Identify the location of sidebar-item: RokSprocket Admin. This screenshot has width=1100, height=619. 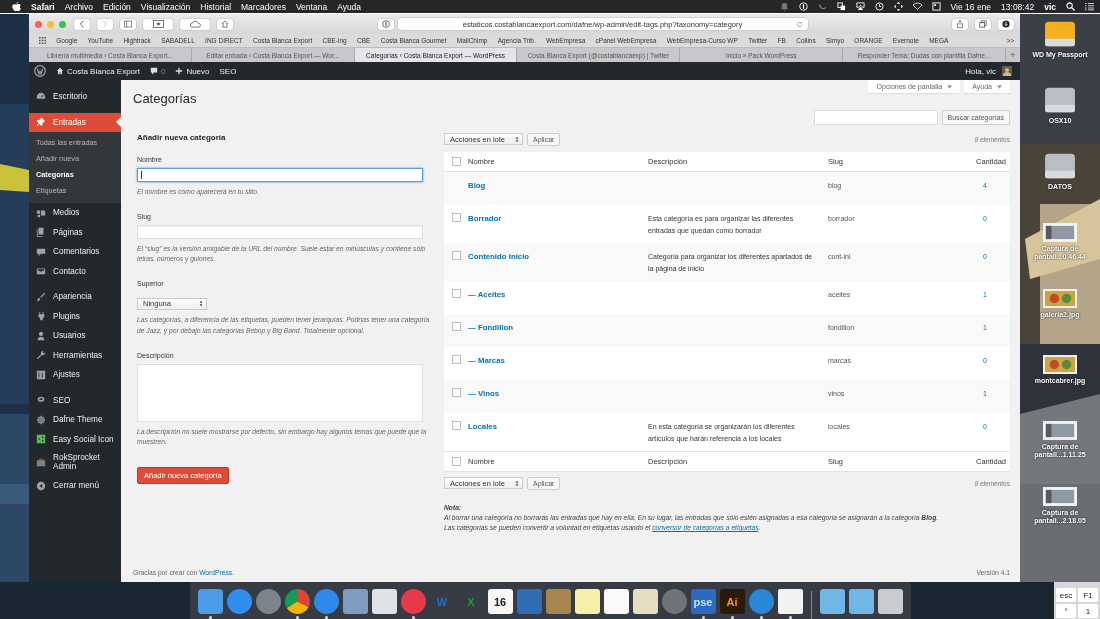
(75, 462).